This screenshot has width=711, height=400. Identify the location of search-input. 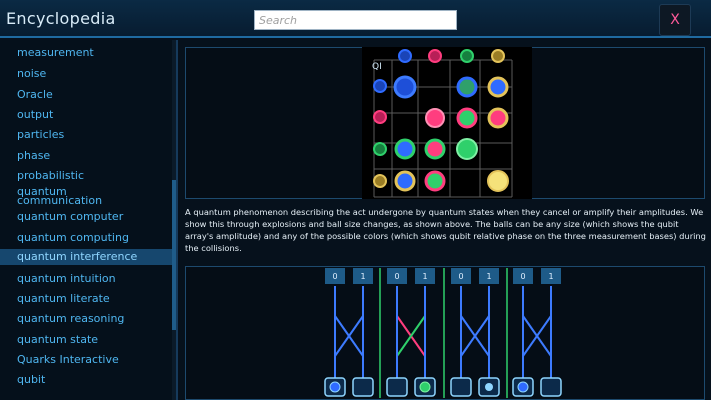
(355, 20).